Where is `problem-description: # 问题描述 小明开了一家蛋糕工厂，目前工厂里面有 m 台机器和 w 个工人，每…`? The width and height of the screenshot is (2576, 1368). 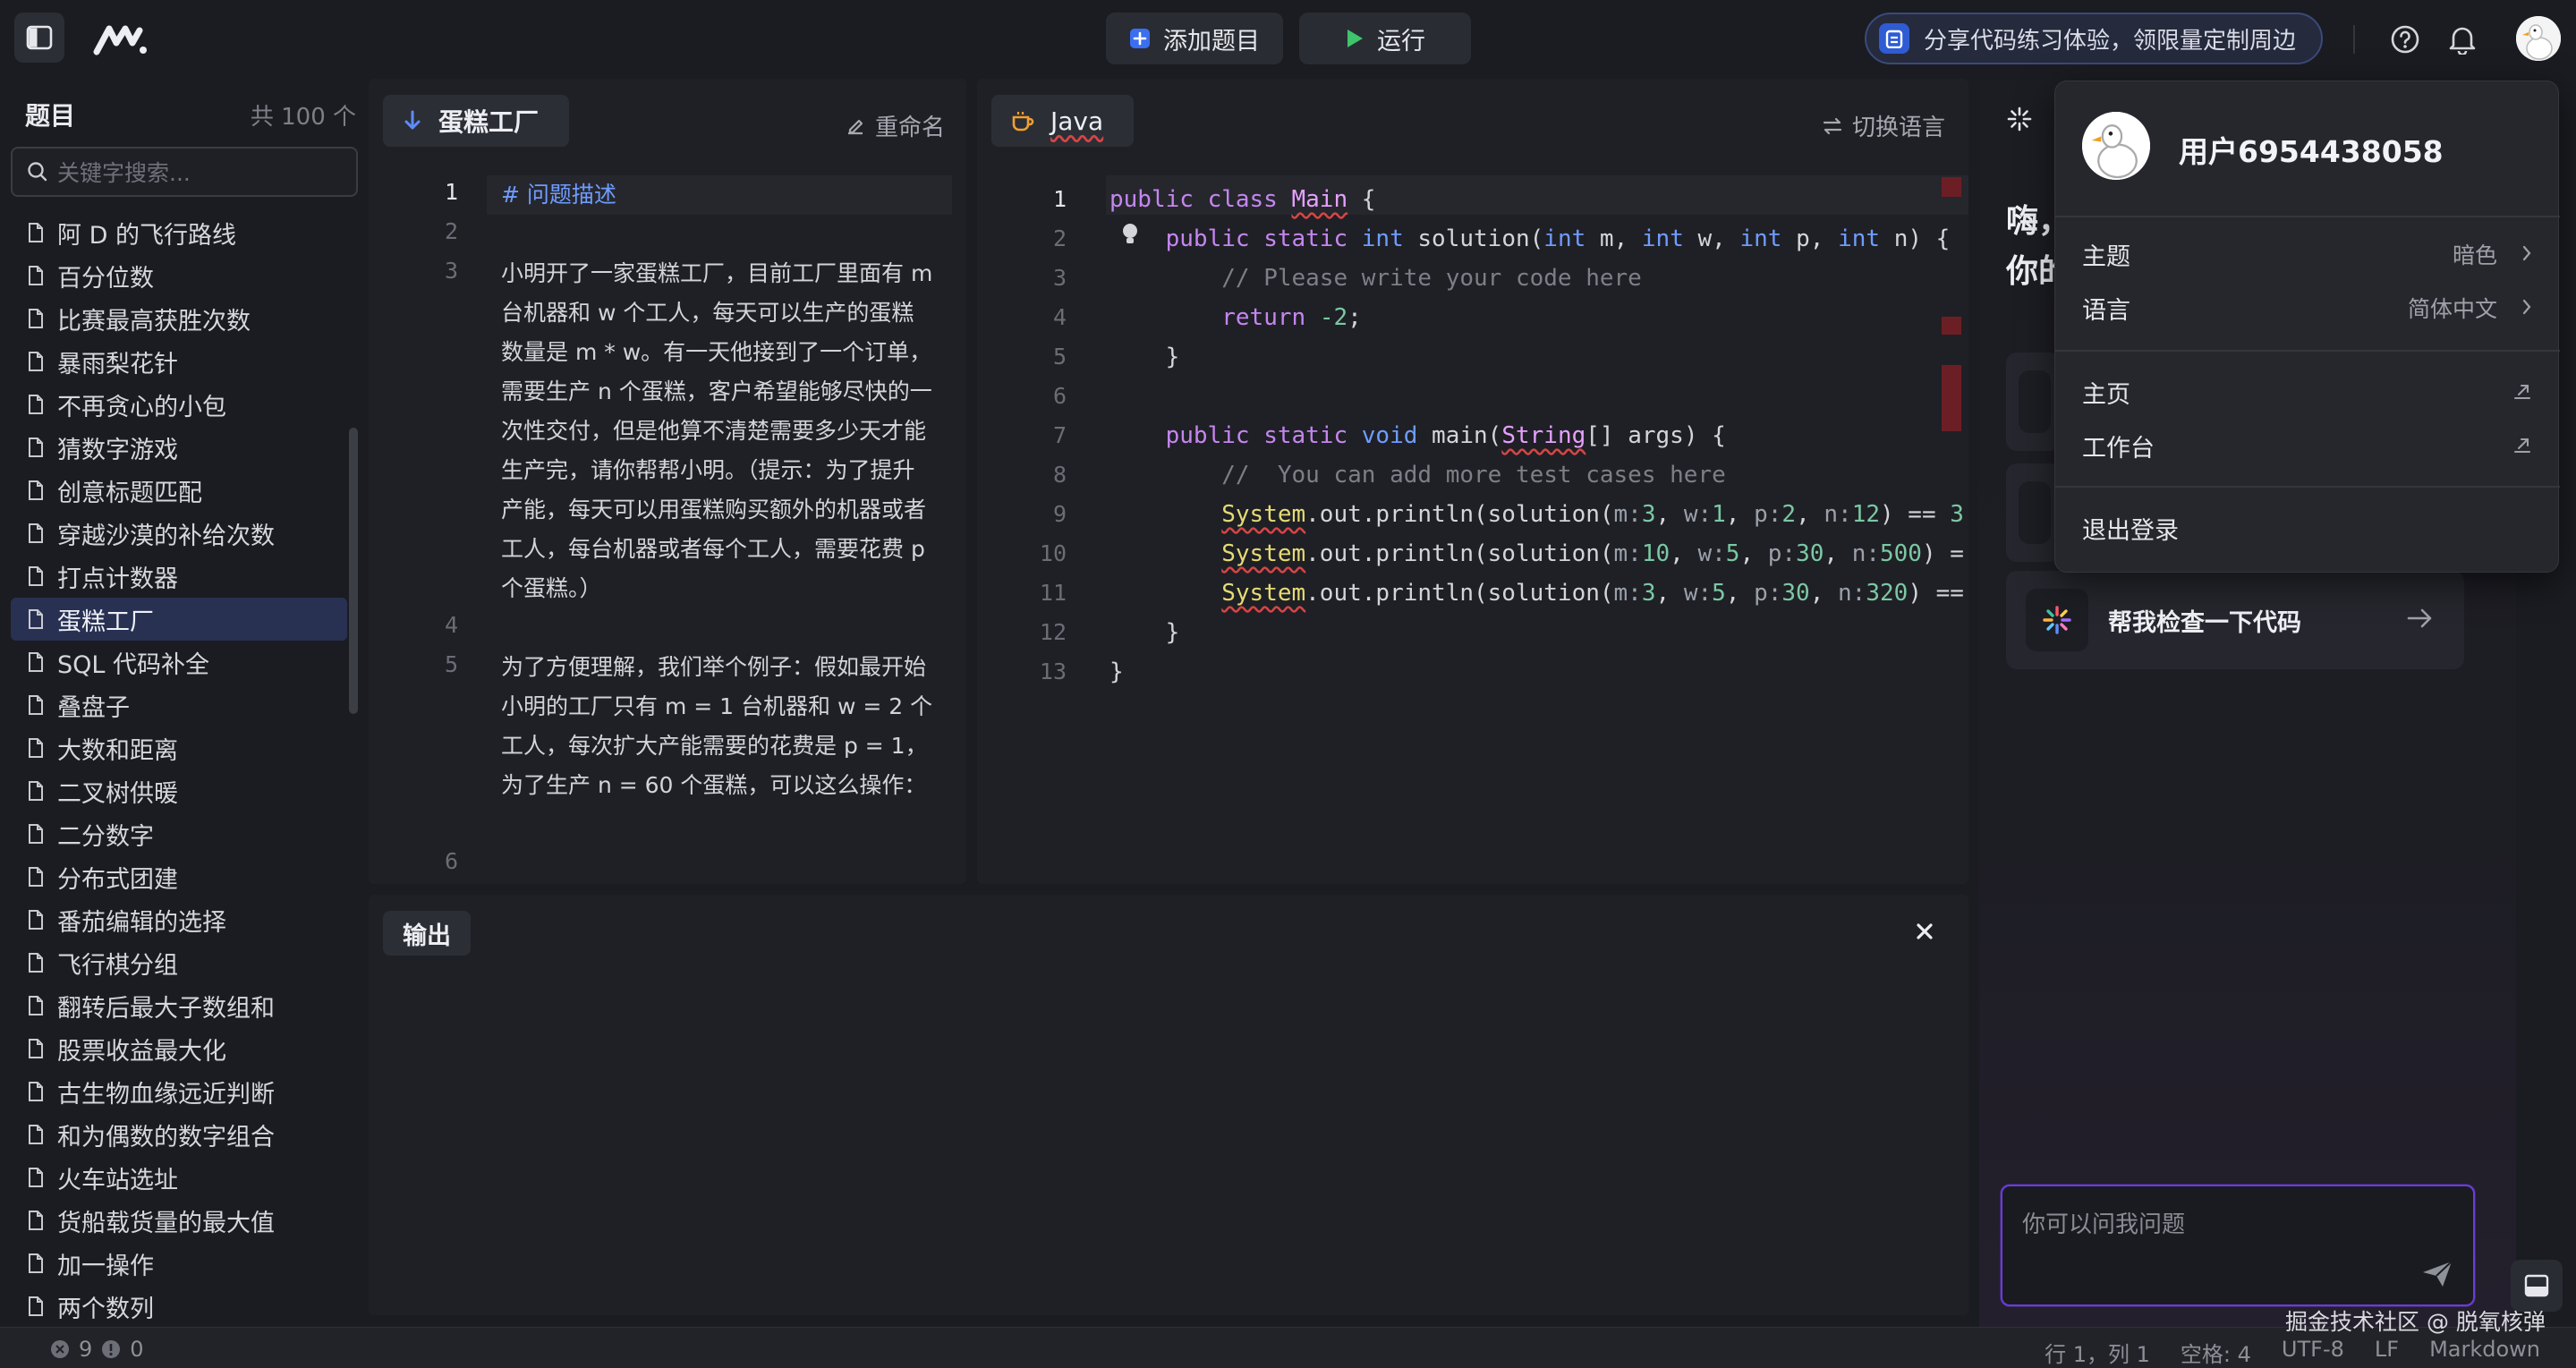 problem-description: # 问题描述 小明开了一家蛋糕工厂，目前工厂里面有 m 台机器和 w 个工人，每… is located at coordinates (717, 490).